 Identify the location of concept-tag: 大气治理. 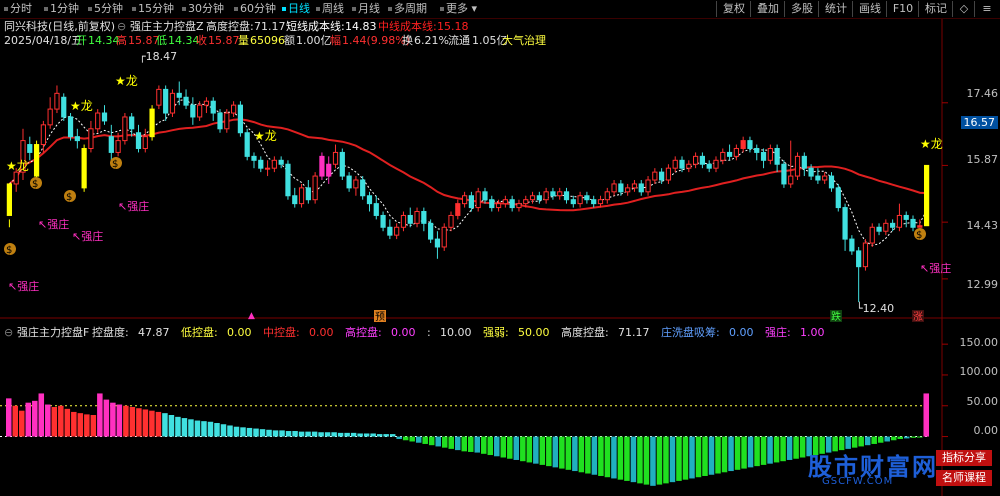
(524, 40).